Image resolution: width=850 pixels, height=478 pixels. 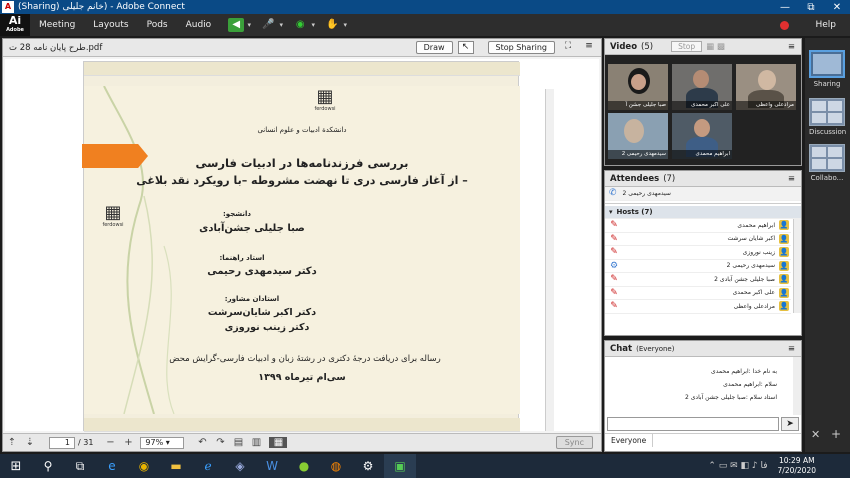 What do you see at coordinates (256, 442) in the screenshot?
I see `fit-page-icon: ▥` at bounding box center [256, 442].